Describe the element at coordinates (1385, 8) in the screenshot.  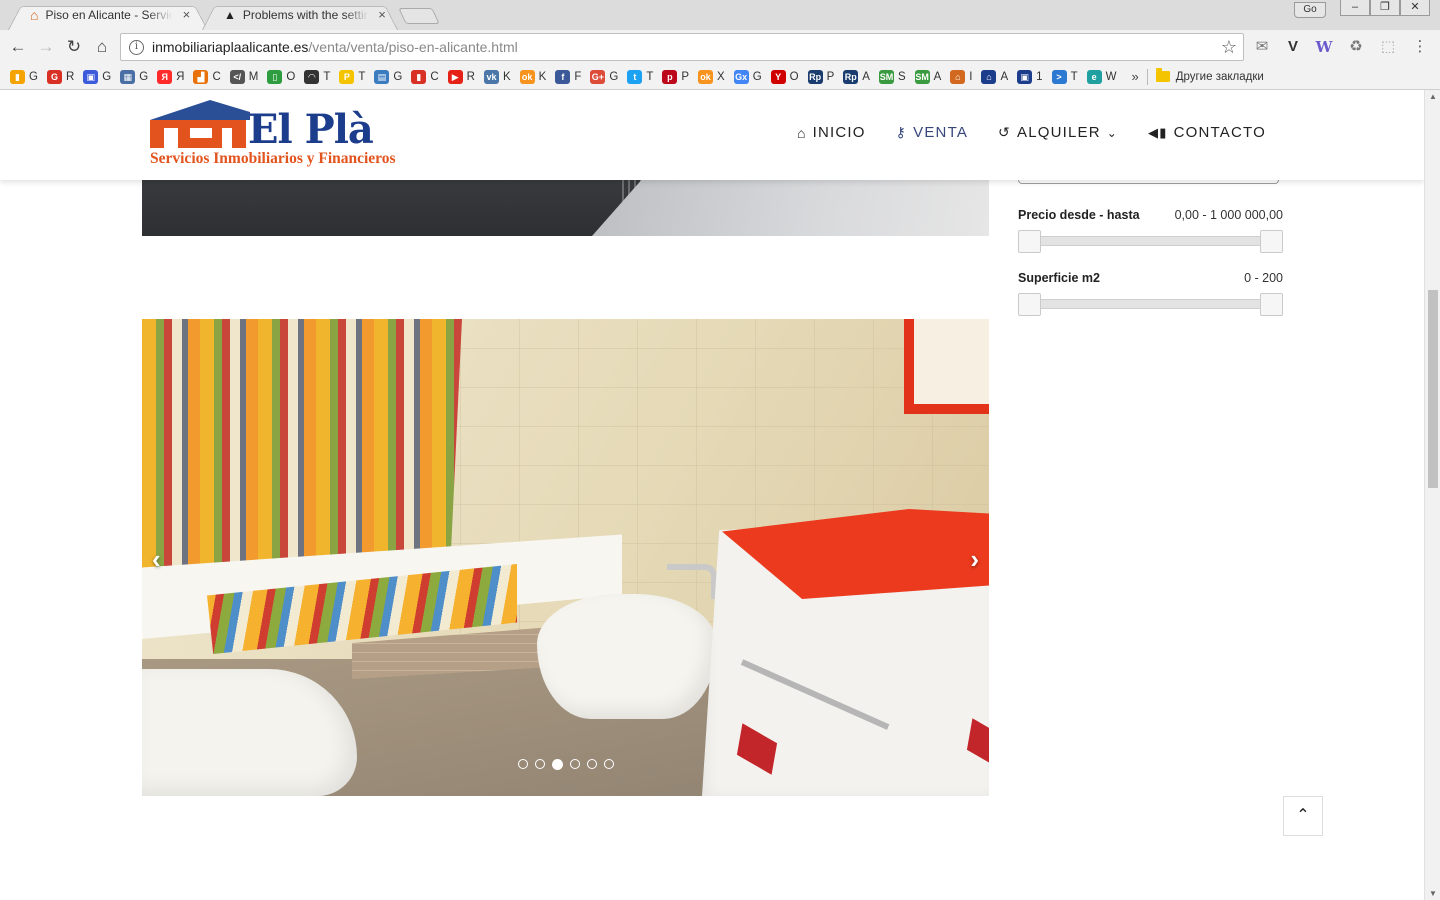
I see `restore-button: ❐` at that location.